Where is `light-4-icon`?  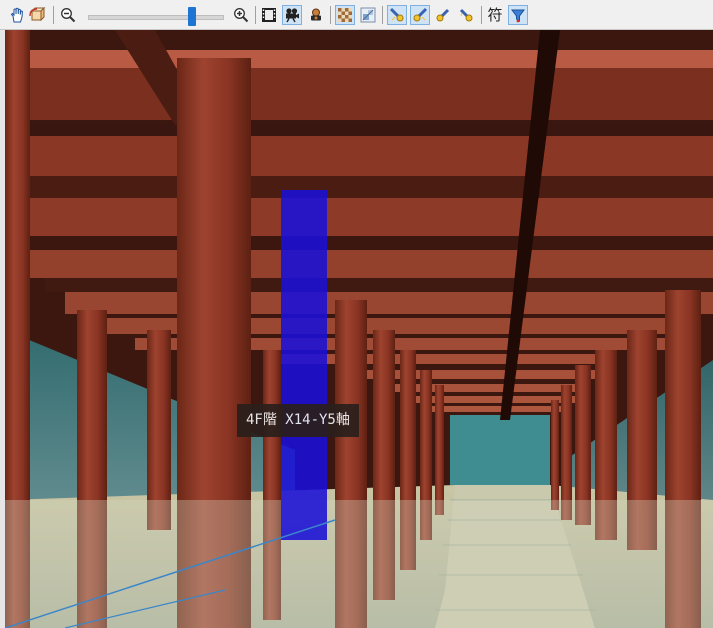
light-4-icon is located at coordinates (466, 15).